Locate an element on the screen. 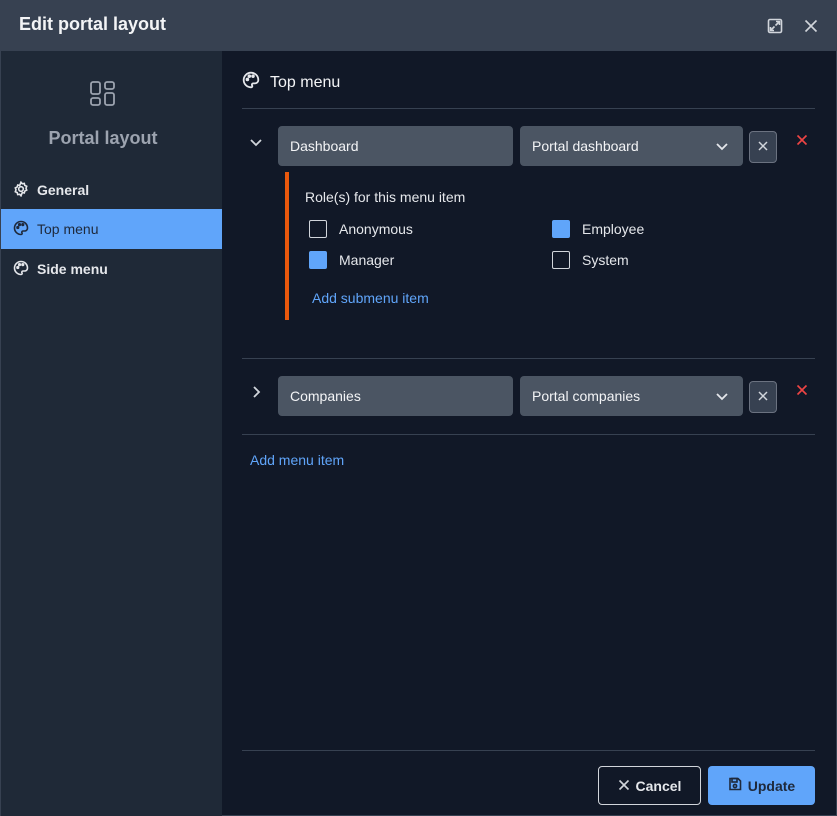  expand-icon is located at coordinates (775, 26).